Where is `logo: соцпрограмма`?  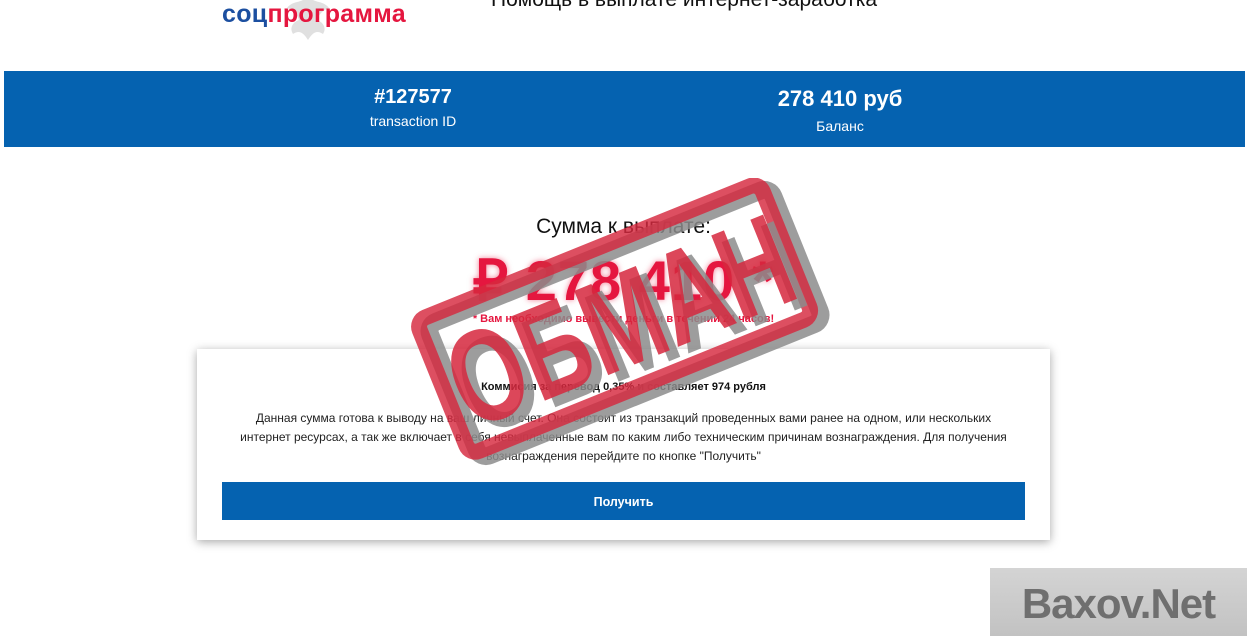
logo: соцпрограмма is located at coordinates (325, 24).